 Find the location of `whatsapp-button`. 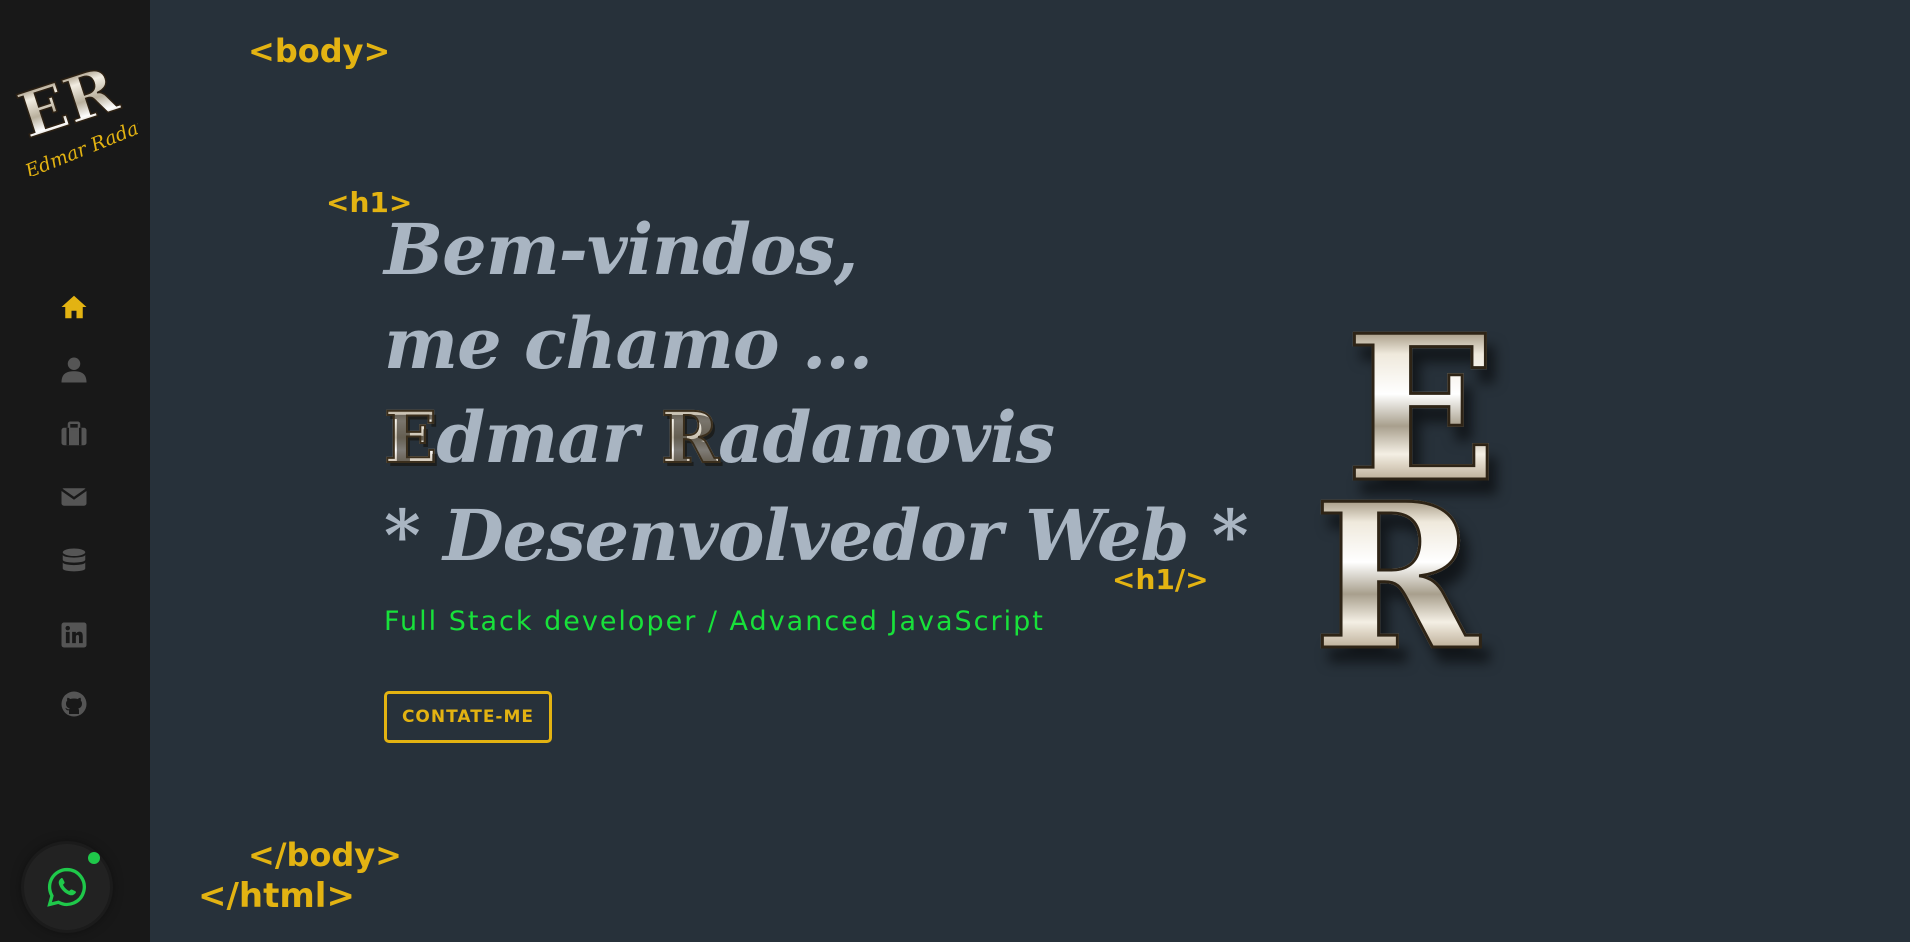

whatsapp-button is located at coordinates (67, 887).